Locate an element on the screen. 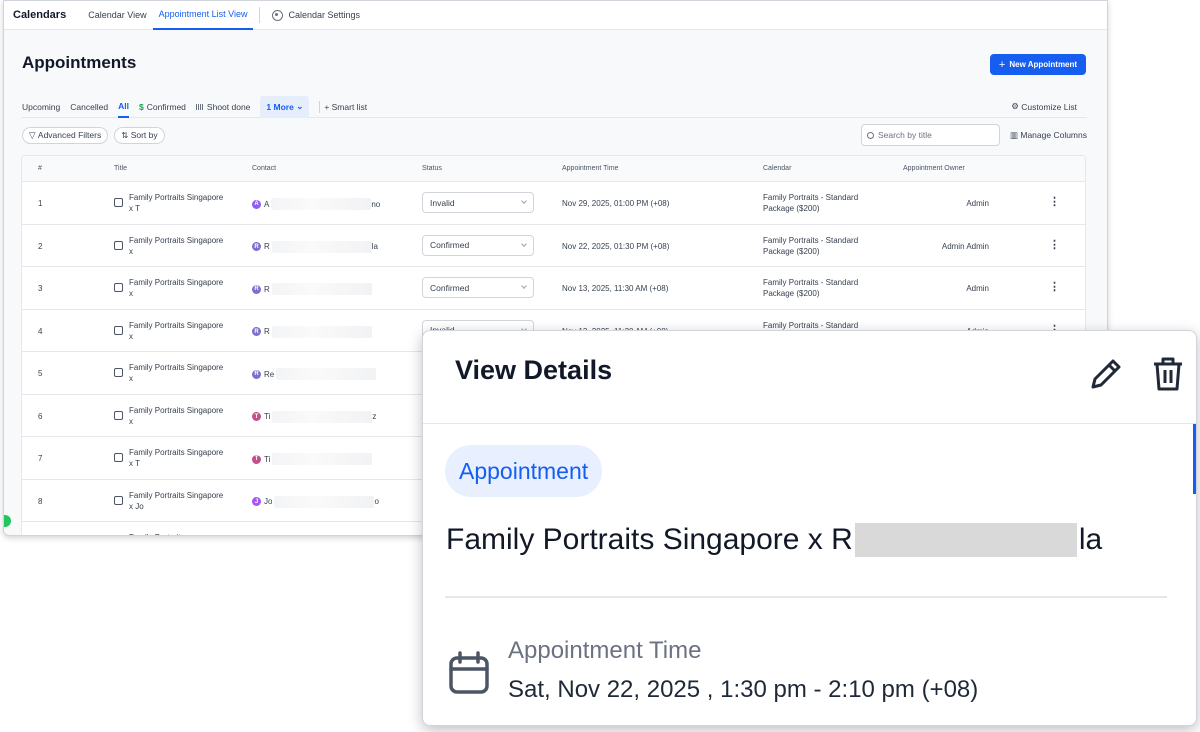  new-appointment-button: + New Appointment is located at coordinates (1038, 64).